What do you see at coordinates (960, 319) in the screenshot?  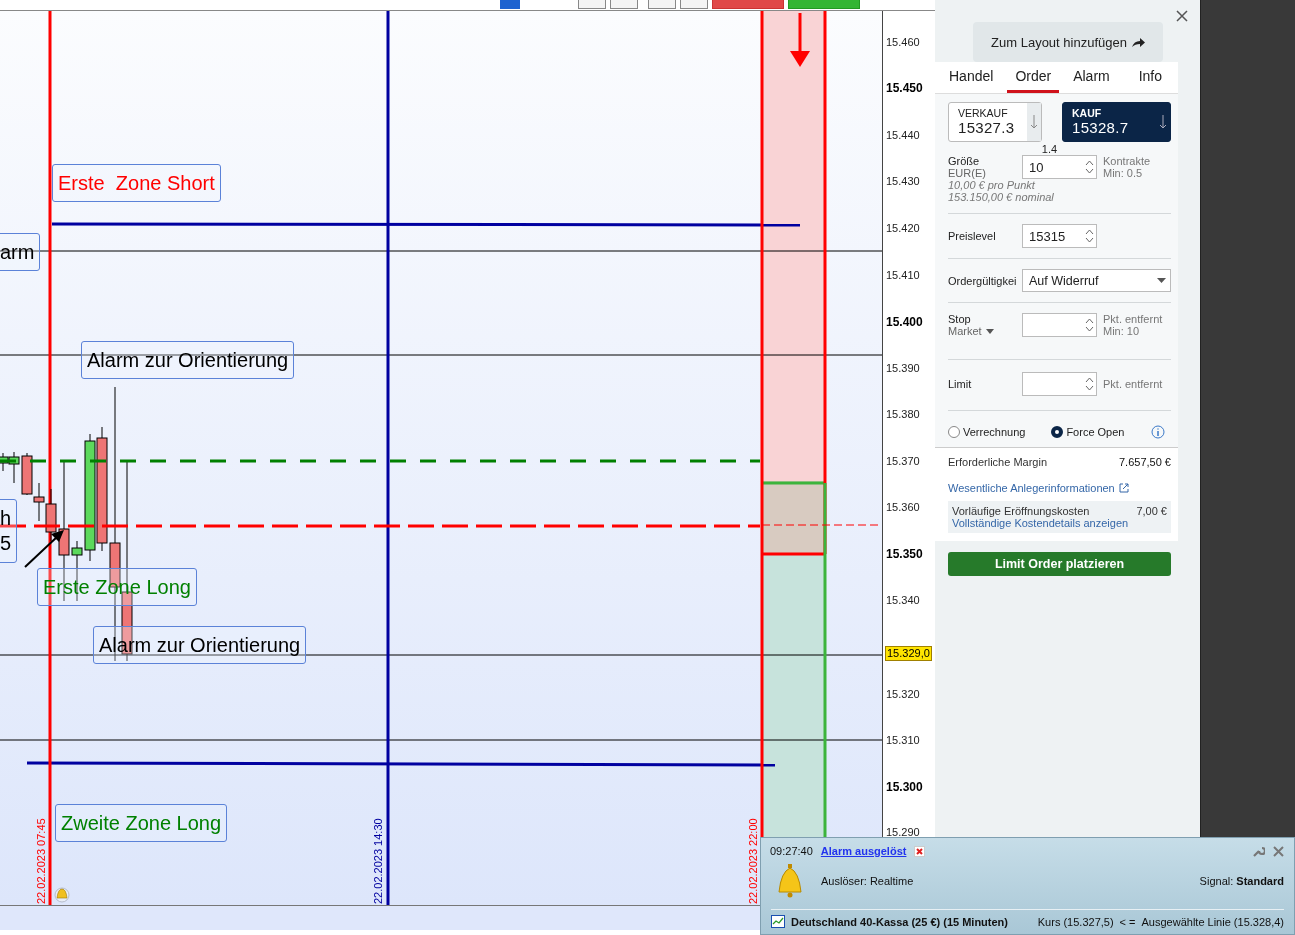 I see `field-label: Stop` at bounding box center [960, 319].